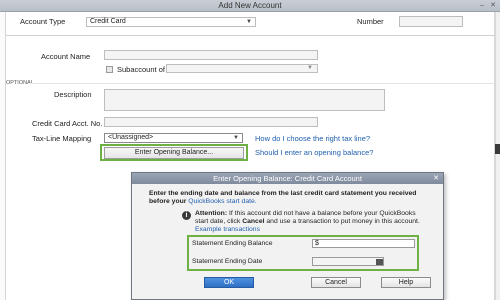  I want to click on statement-balance-input: $, so click(363, 243).